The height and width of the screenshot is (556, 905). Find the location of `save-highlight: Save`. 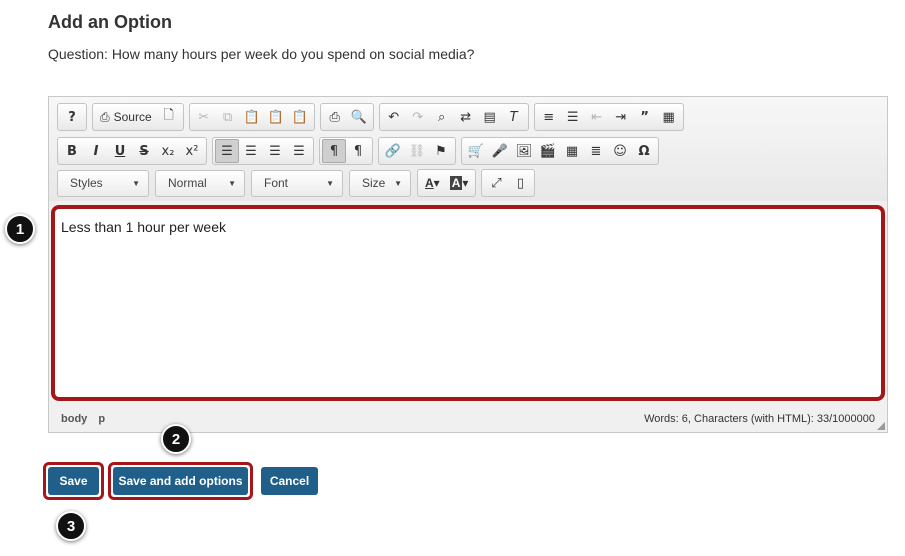

save-highlight: Save is located at coordinates (73, 481).